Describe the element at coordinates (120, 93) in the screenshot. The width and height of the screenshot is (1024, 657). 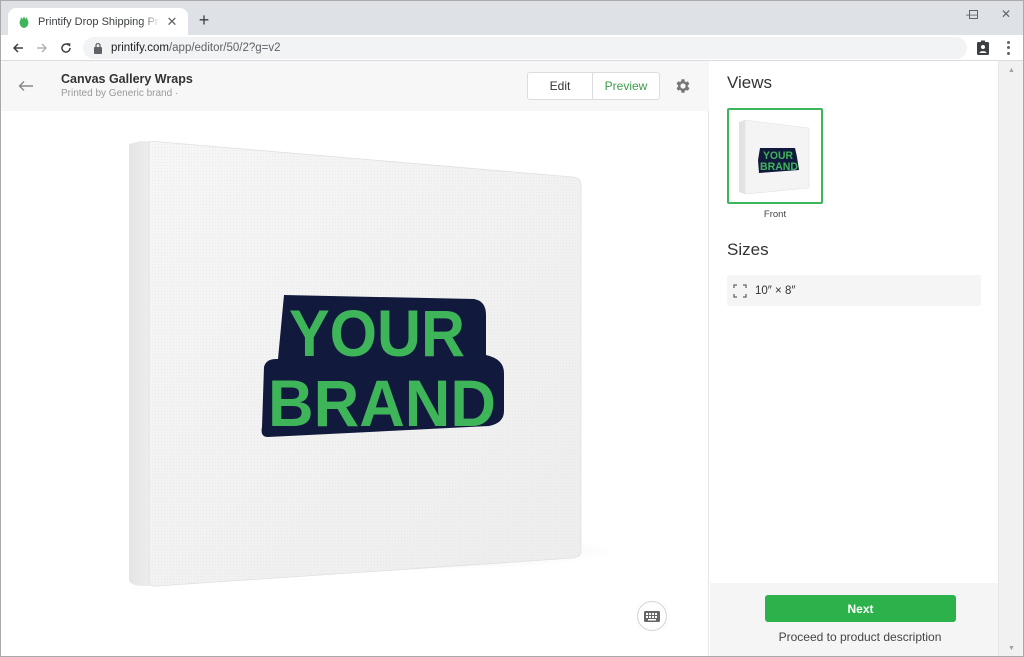
I see `product-provider: Printed by Generic brand ·` at that location.